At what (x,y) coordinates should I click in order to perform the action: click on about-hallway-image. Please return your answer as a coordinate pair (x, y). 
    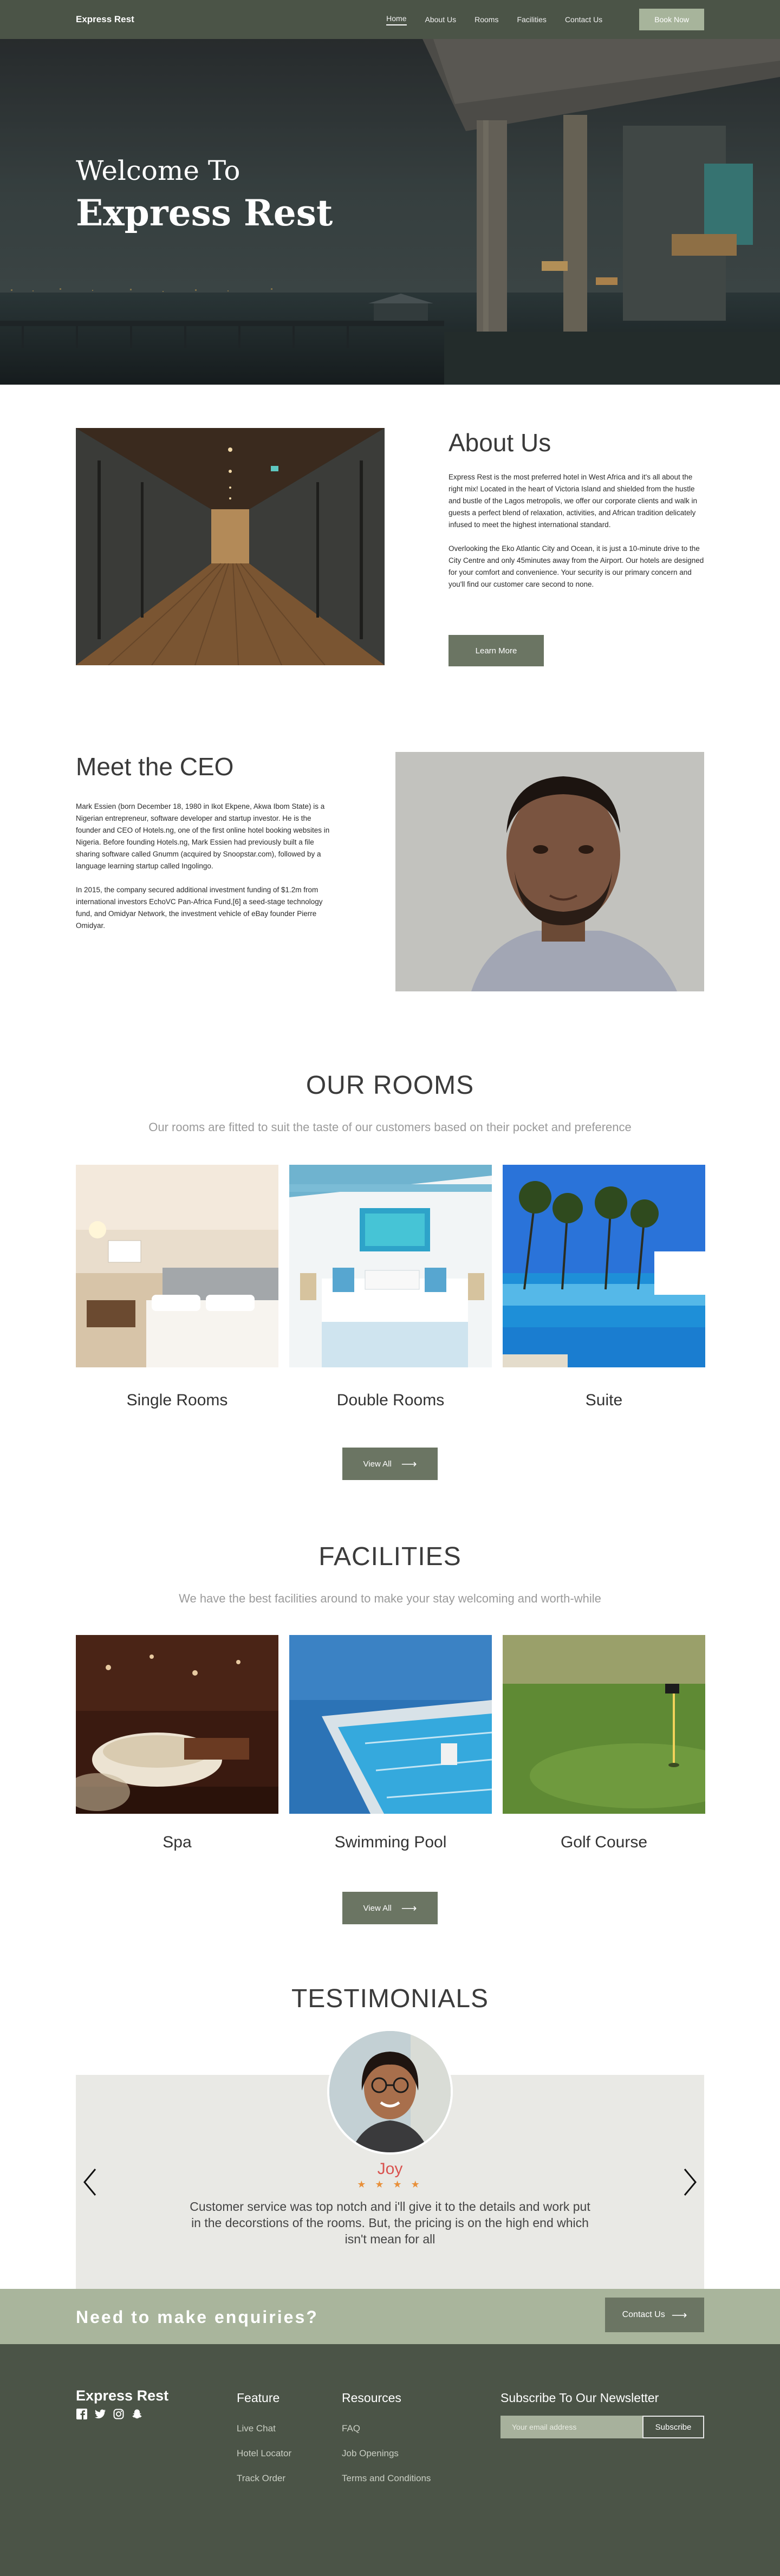
    Looking at the image, I should click on (230, 546).